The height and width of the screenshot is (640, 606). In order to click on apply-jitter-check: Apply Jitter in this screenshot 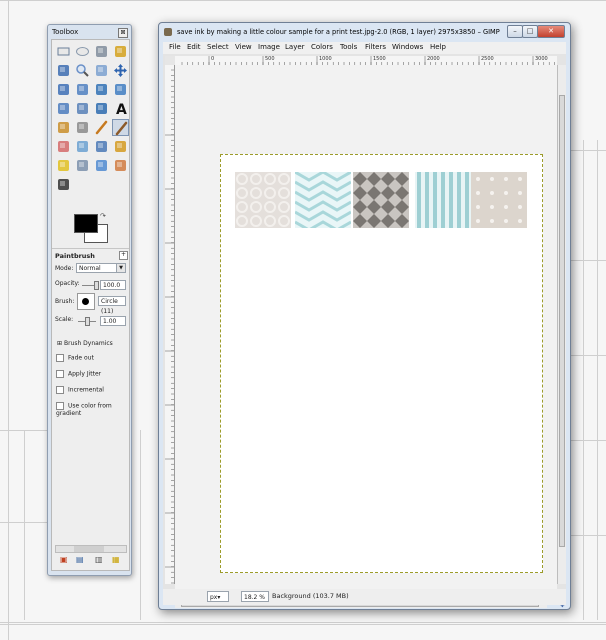, I will do `click(78, 374)`.